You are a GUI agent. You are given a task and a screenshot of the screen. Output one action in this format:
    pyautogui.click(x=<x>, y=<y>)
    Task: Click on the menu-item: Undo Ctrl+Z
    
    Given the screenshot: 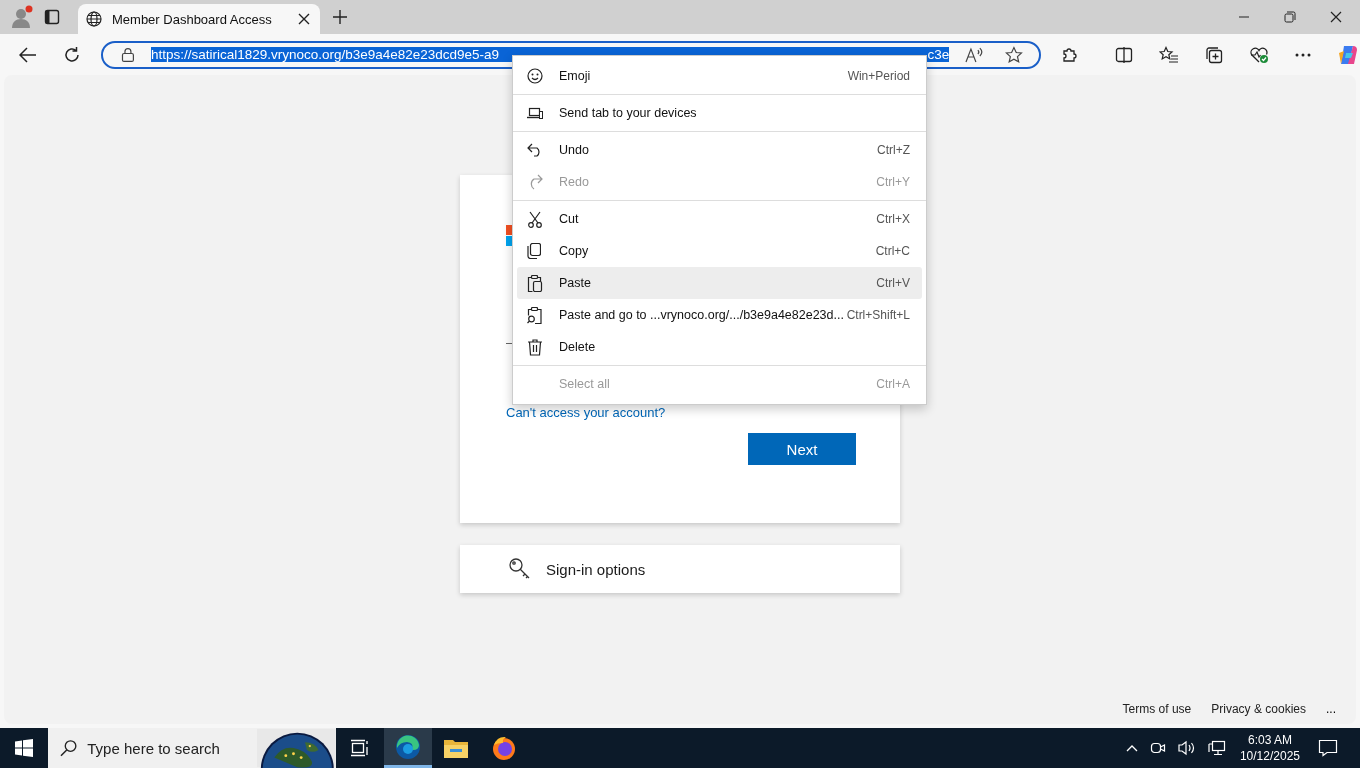 What is the action you would take?
    pyautogui.click(x=719, y=150)
    